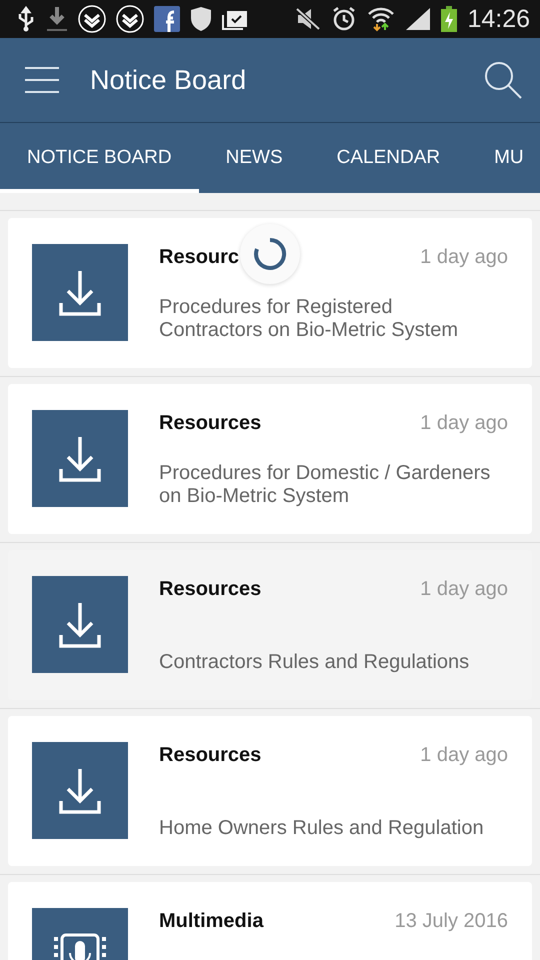  Describe the element at coordinates (42, 80) in the screenshot. I see `menu-icon` at that location.